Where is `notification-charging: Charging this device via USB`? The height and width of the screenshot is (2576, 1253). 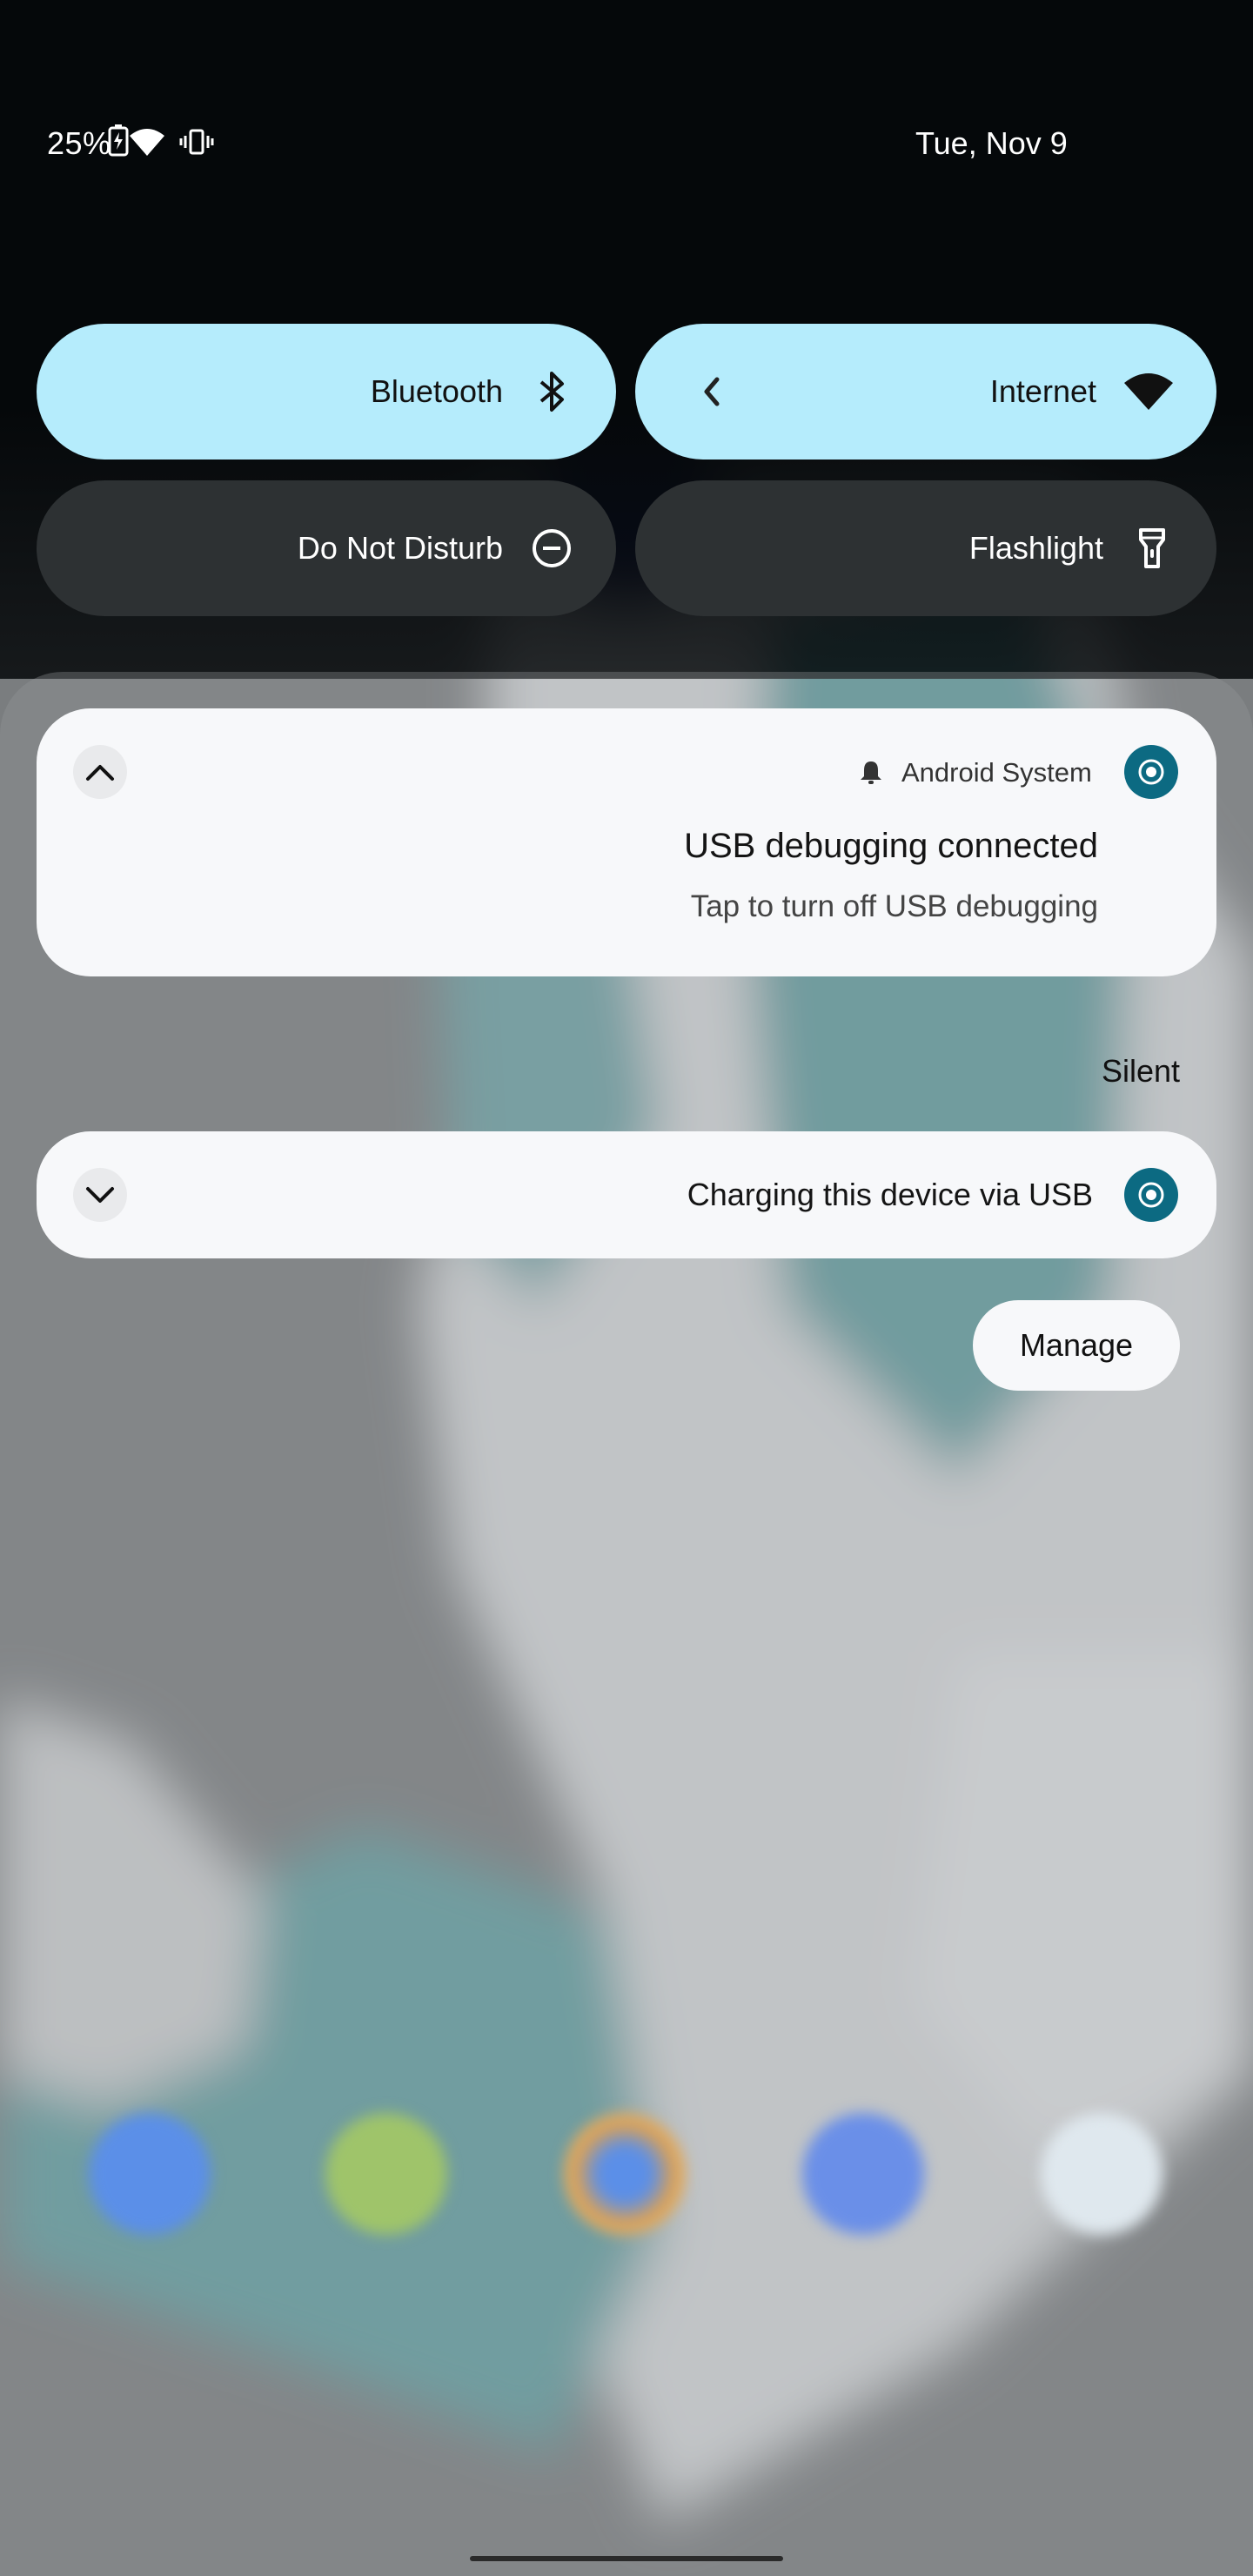
notification-charging: Charging this device via USB is located at coordinates (626, 1194).